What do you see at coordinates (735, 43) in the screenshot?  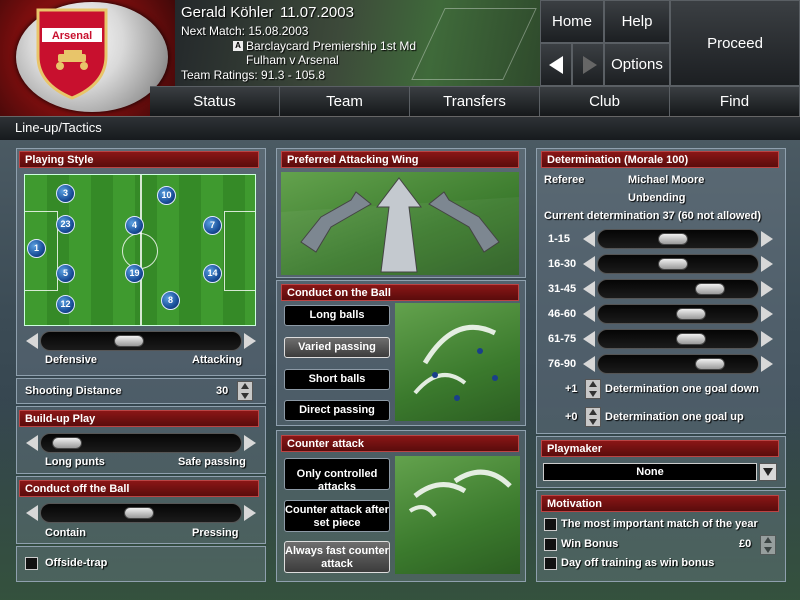 I see `proceed-button: Proceed` at bounding box center [735, 43].